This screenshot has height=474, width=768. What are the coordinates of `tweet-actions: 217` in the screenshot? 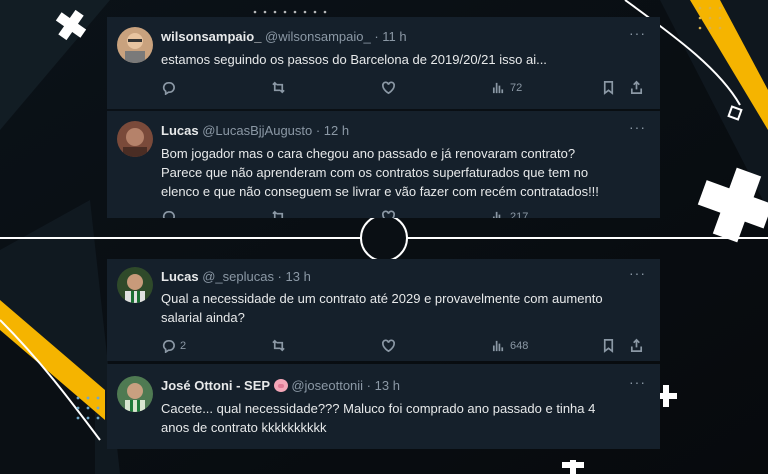 It's located at (406, 213).